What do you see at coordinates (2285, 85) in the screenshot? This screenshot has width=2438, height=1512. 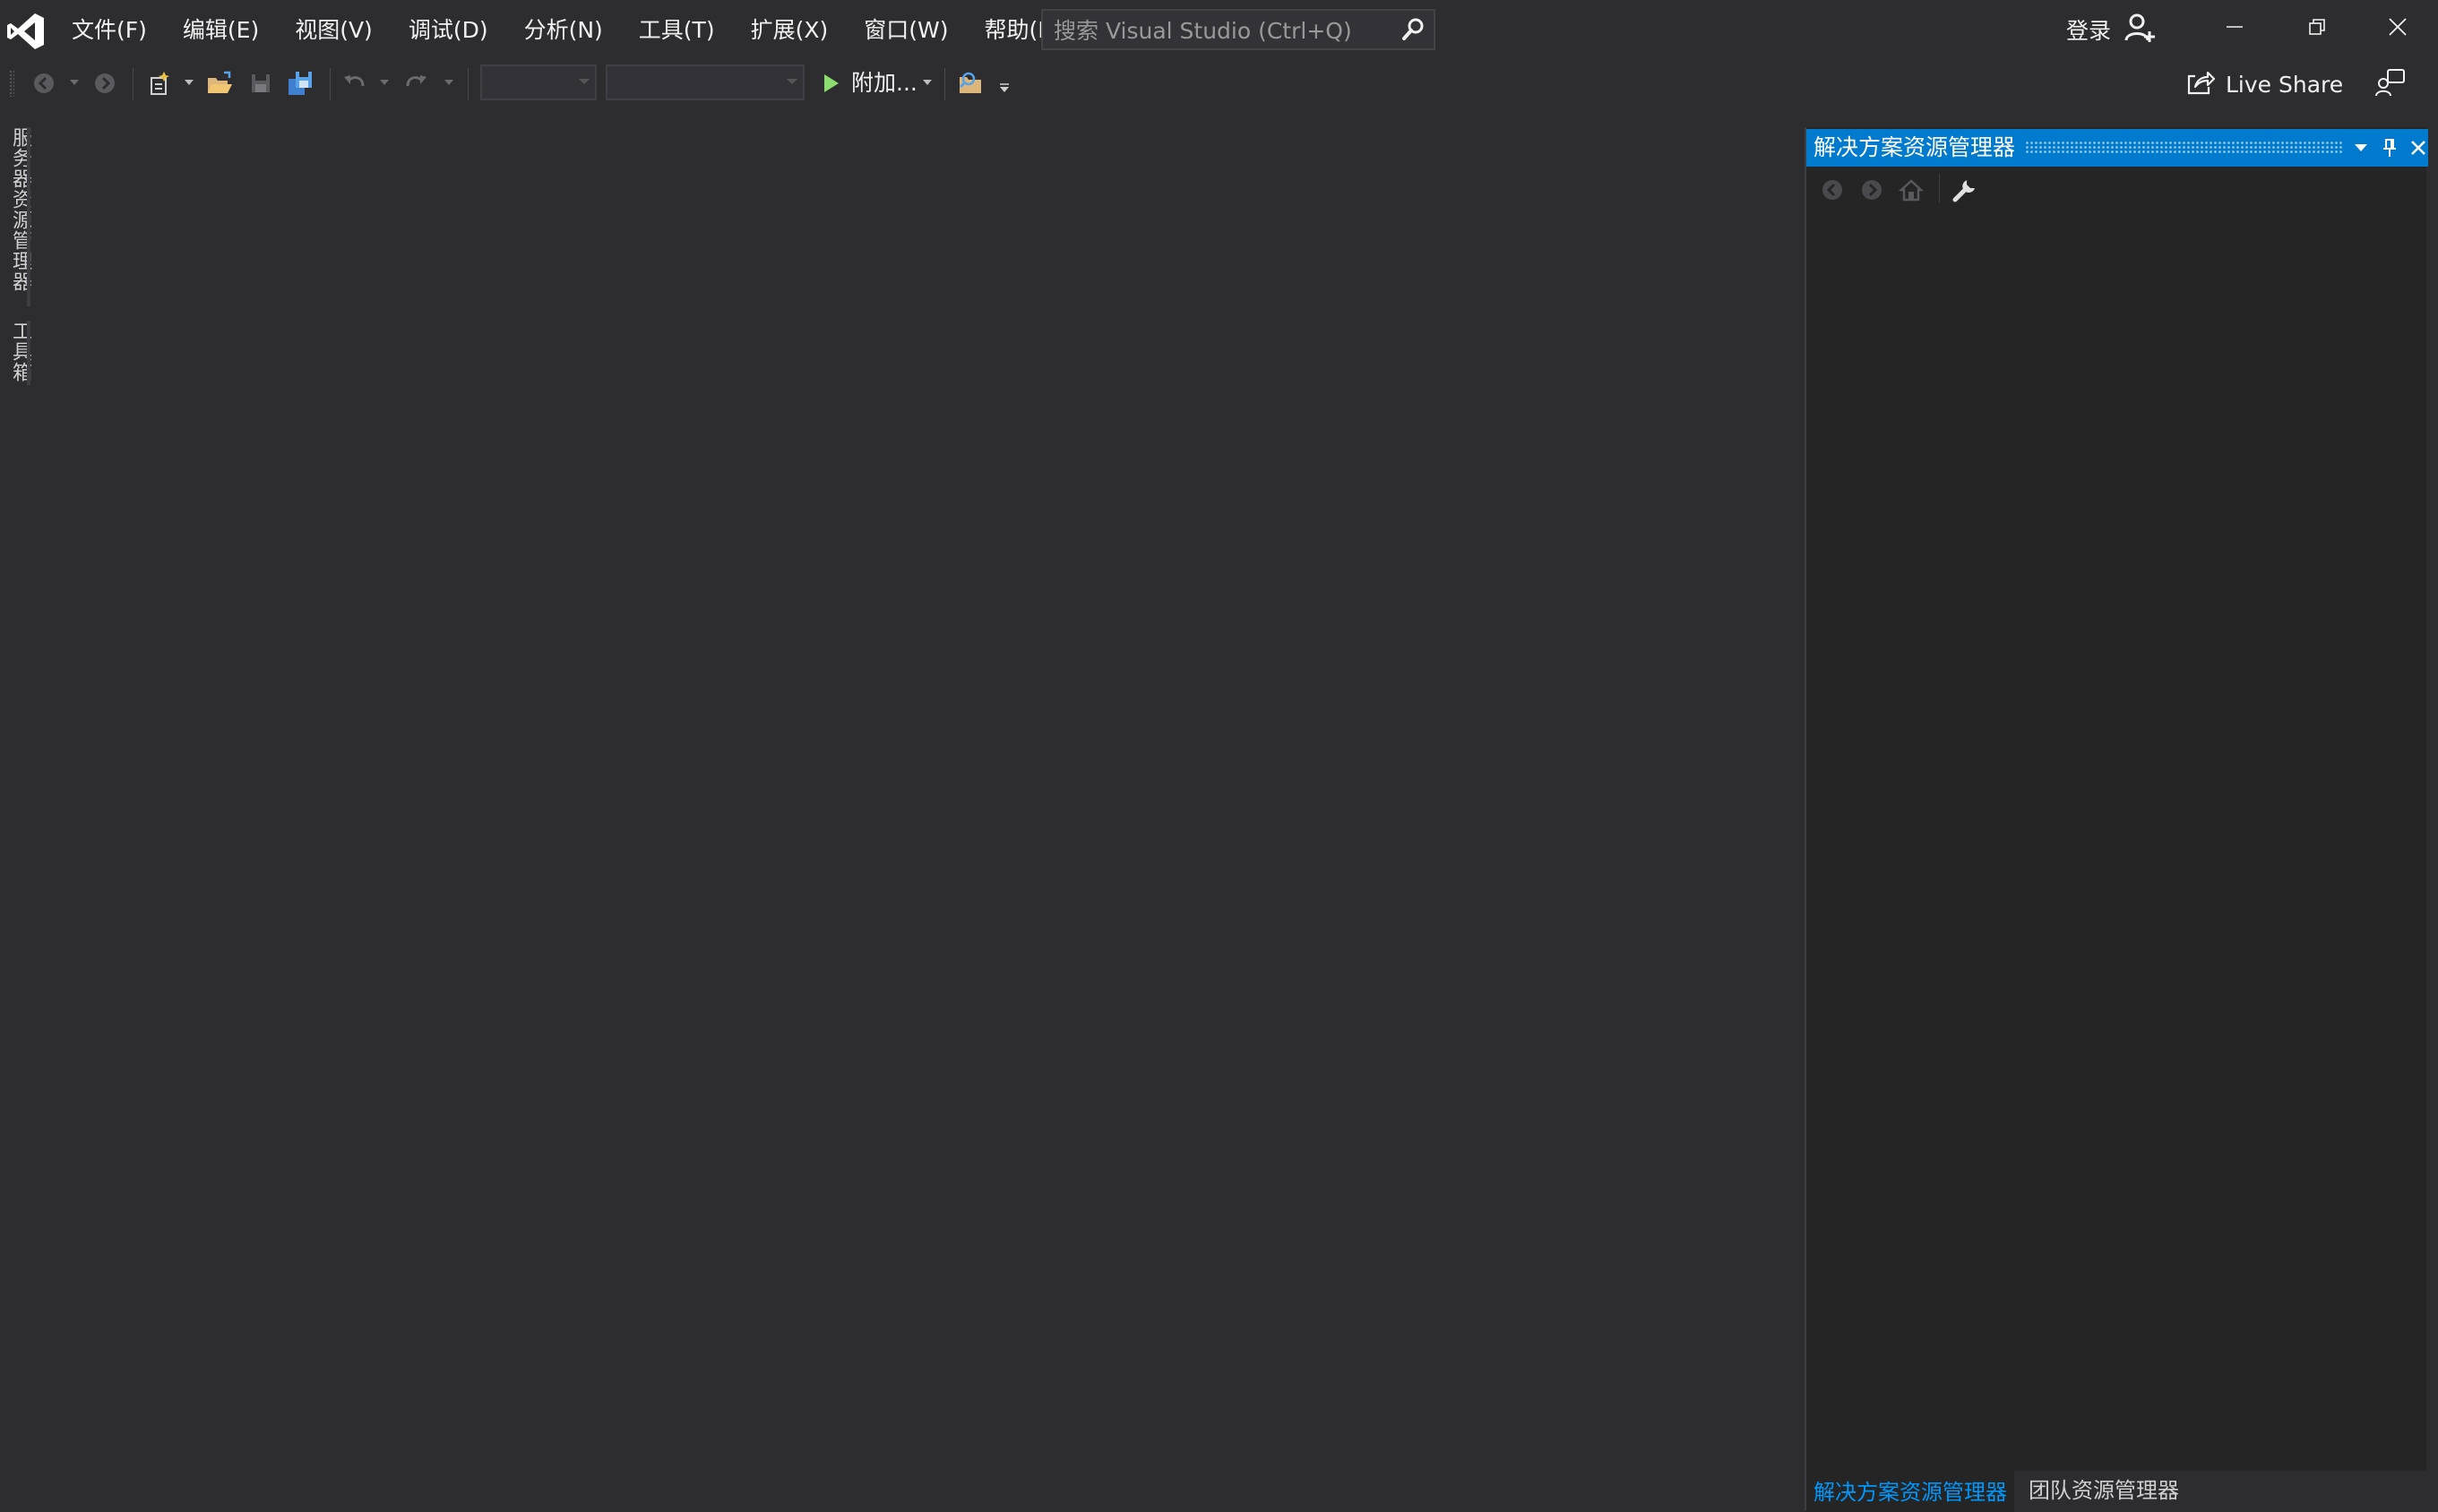 I see `live-share-label: Live Share` at bounding box center [2285, 85].